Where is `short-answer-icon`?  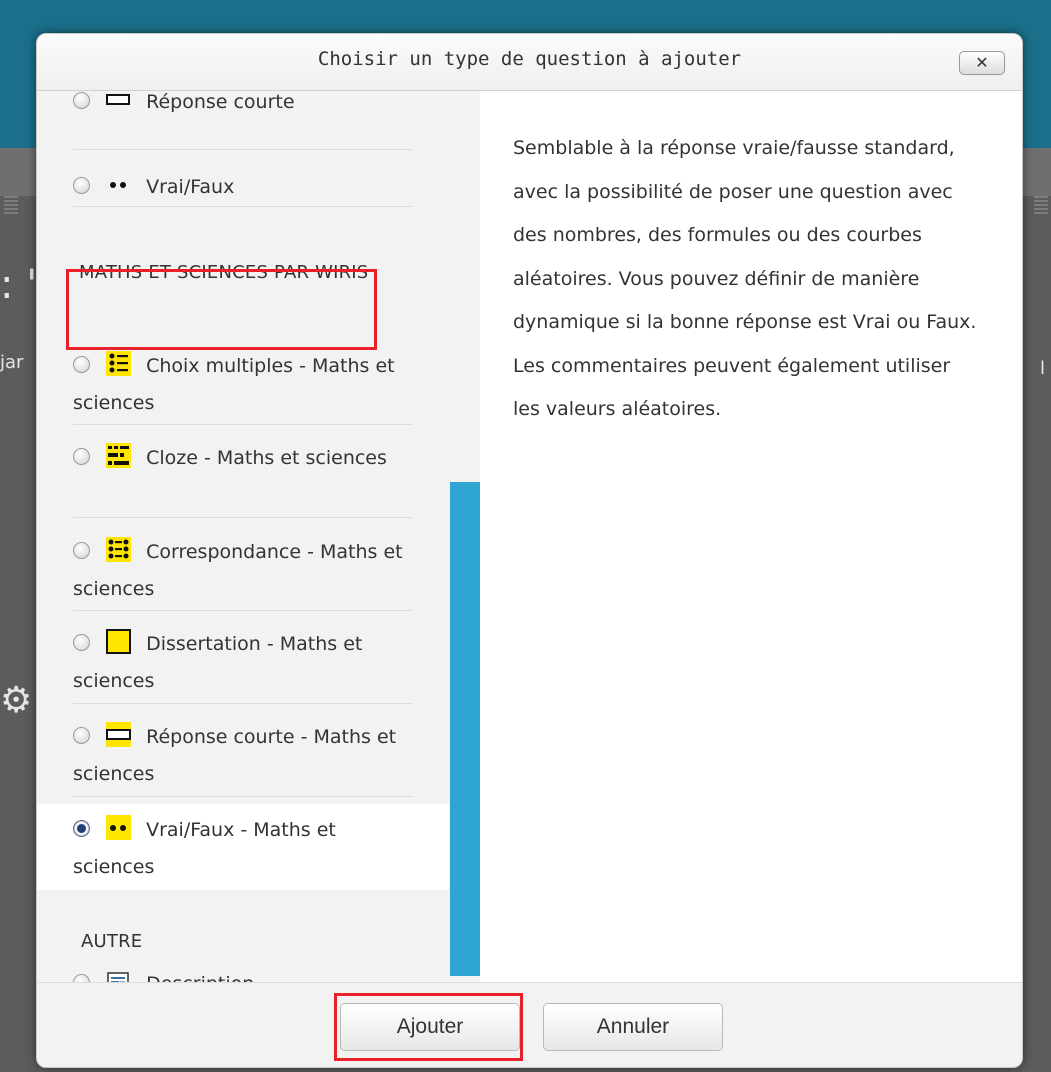
short-answer-icon is located at coordinates (118, 101).